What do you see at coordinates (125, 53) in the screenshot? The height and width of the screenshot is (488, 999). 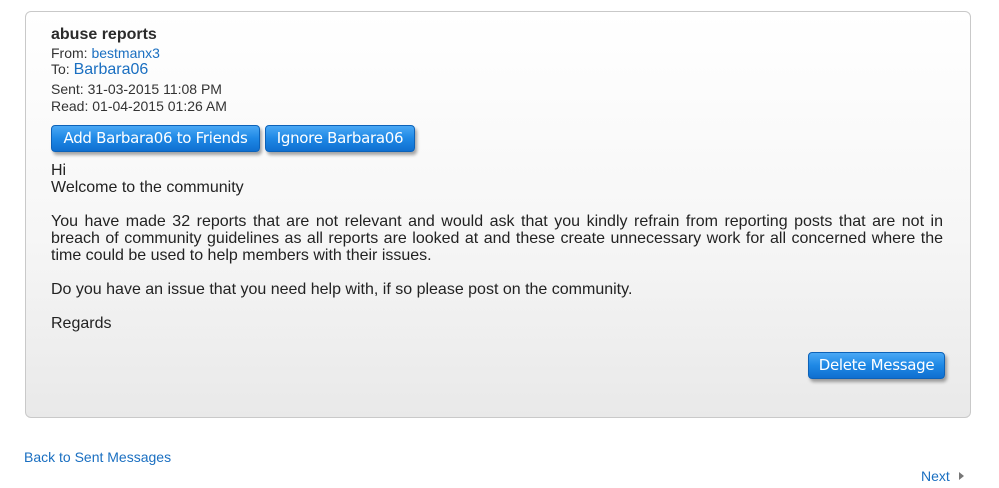 I see `from-user-link: bestmanx3` at bounding box center [125, 53].